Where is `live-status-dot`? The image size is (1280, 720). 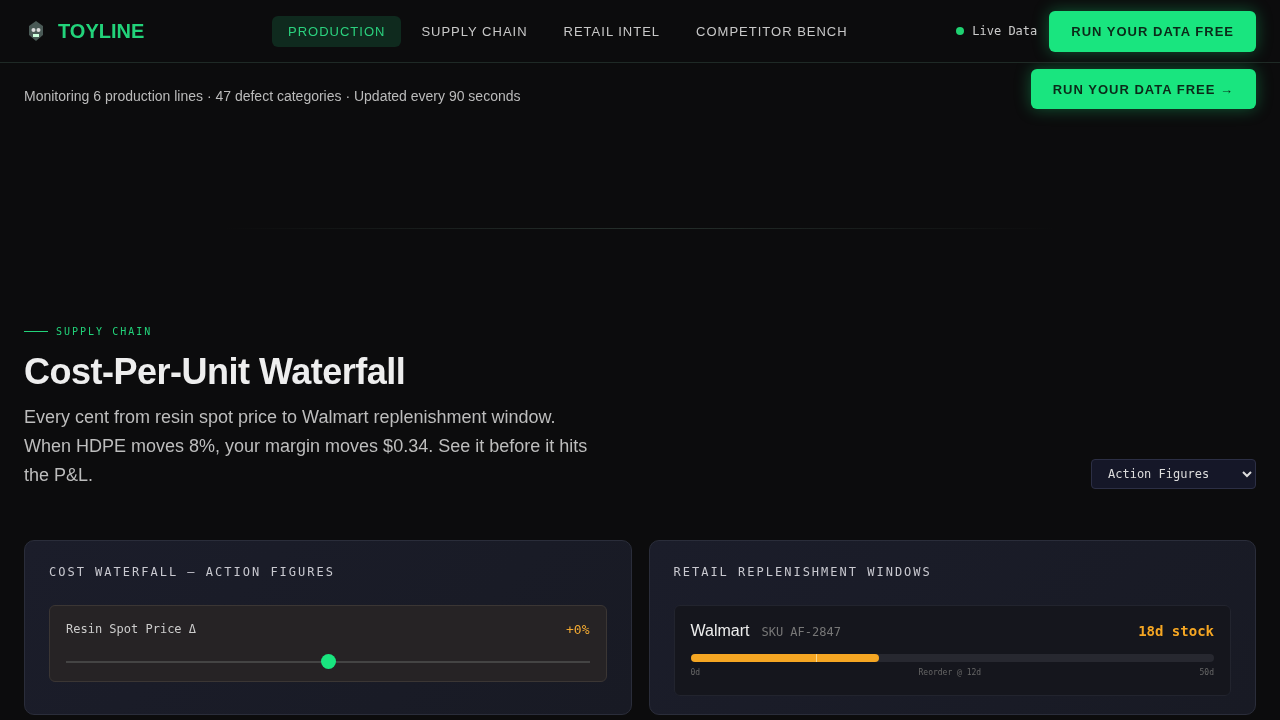 live-status-dot is located at coordinates (960, 31).